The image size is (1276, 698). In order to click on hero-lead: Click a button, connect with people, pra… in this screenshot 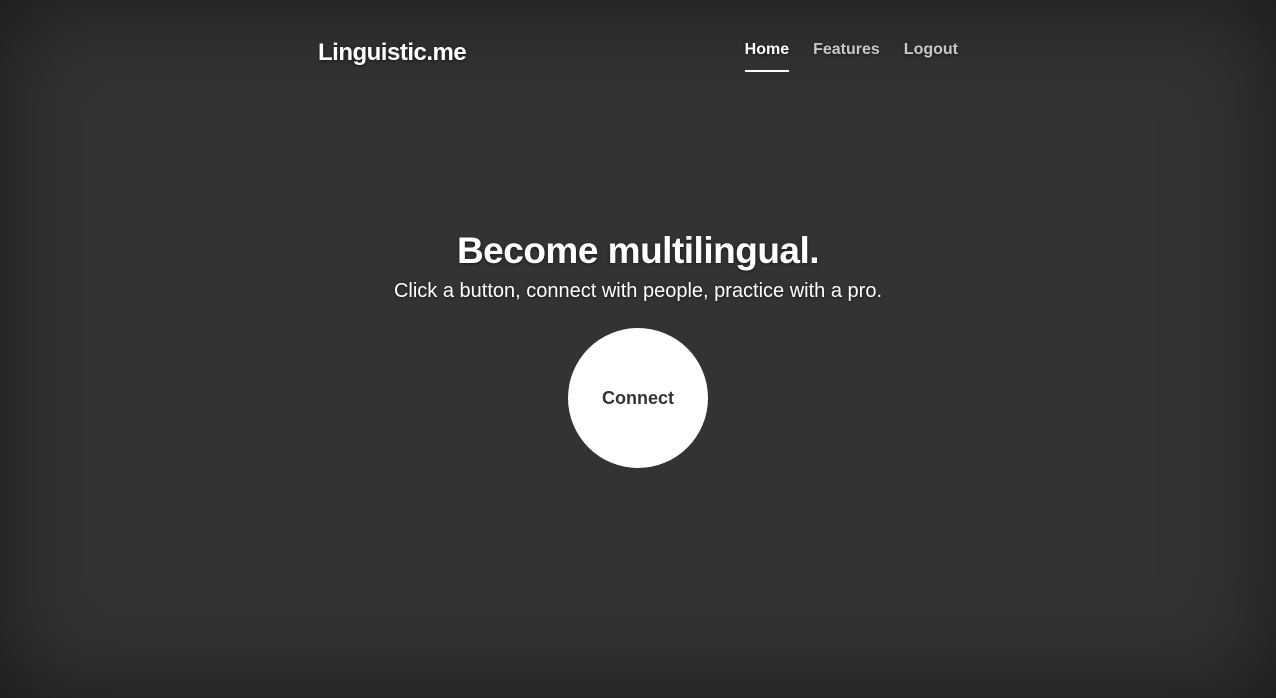, I will do `click(638, 291)`.